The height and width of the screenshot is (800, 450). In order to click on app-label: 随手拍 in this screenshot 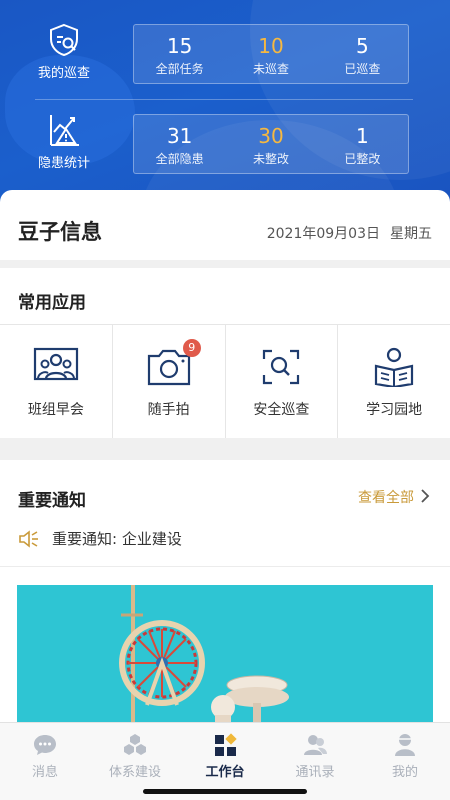, I will do `click(168, 410)`.